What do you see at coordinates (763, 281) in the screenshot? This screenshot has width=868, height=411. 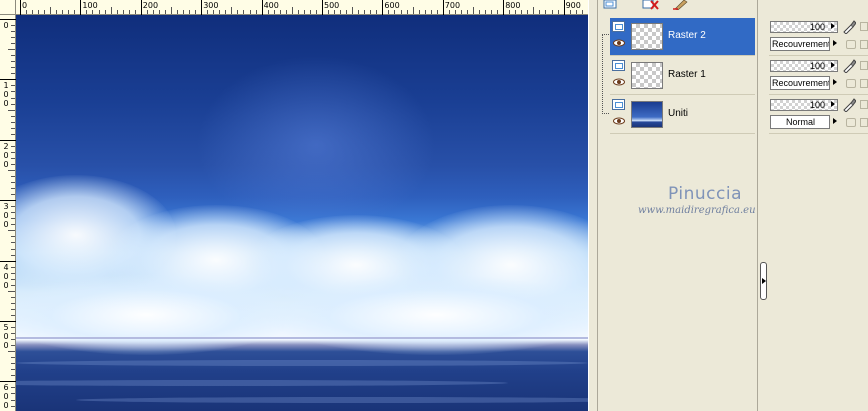 I see `collapse-panel-button` at bounding box center [763, 281].